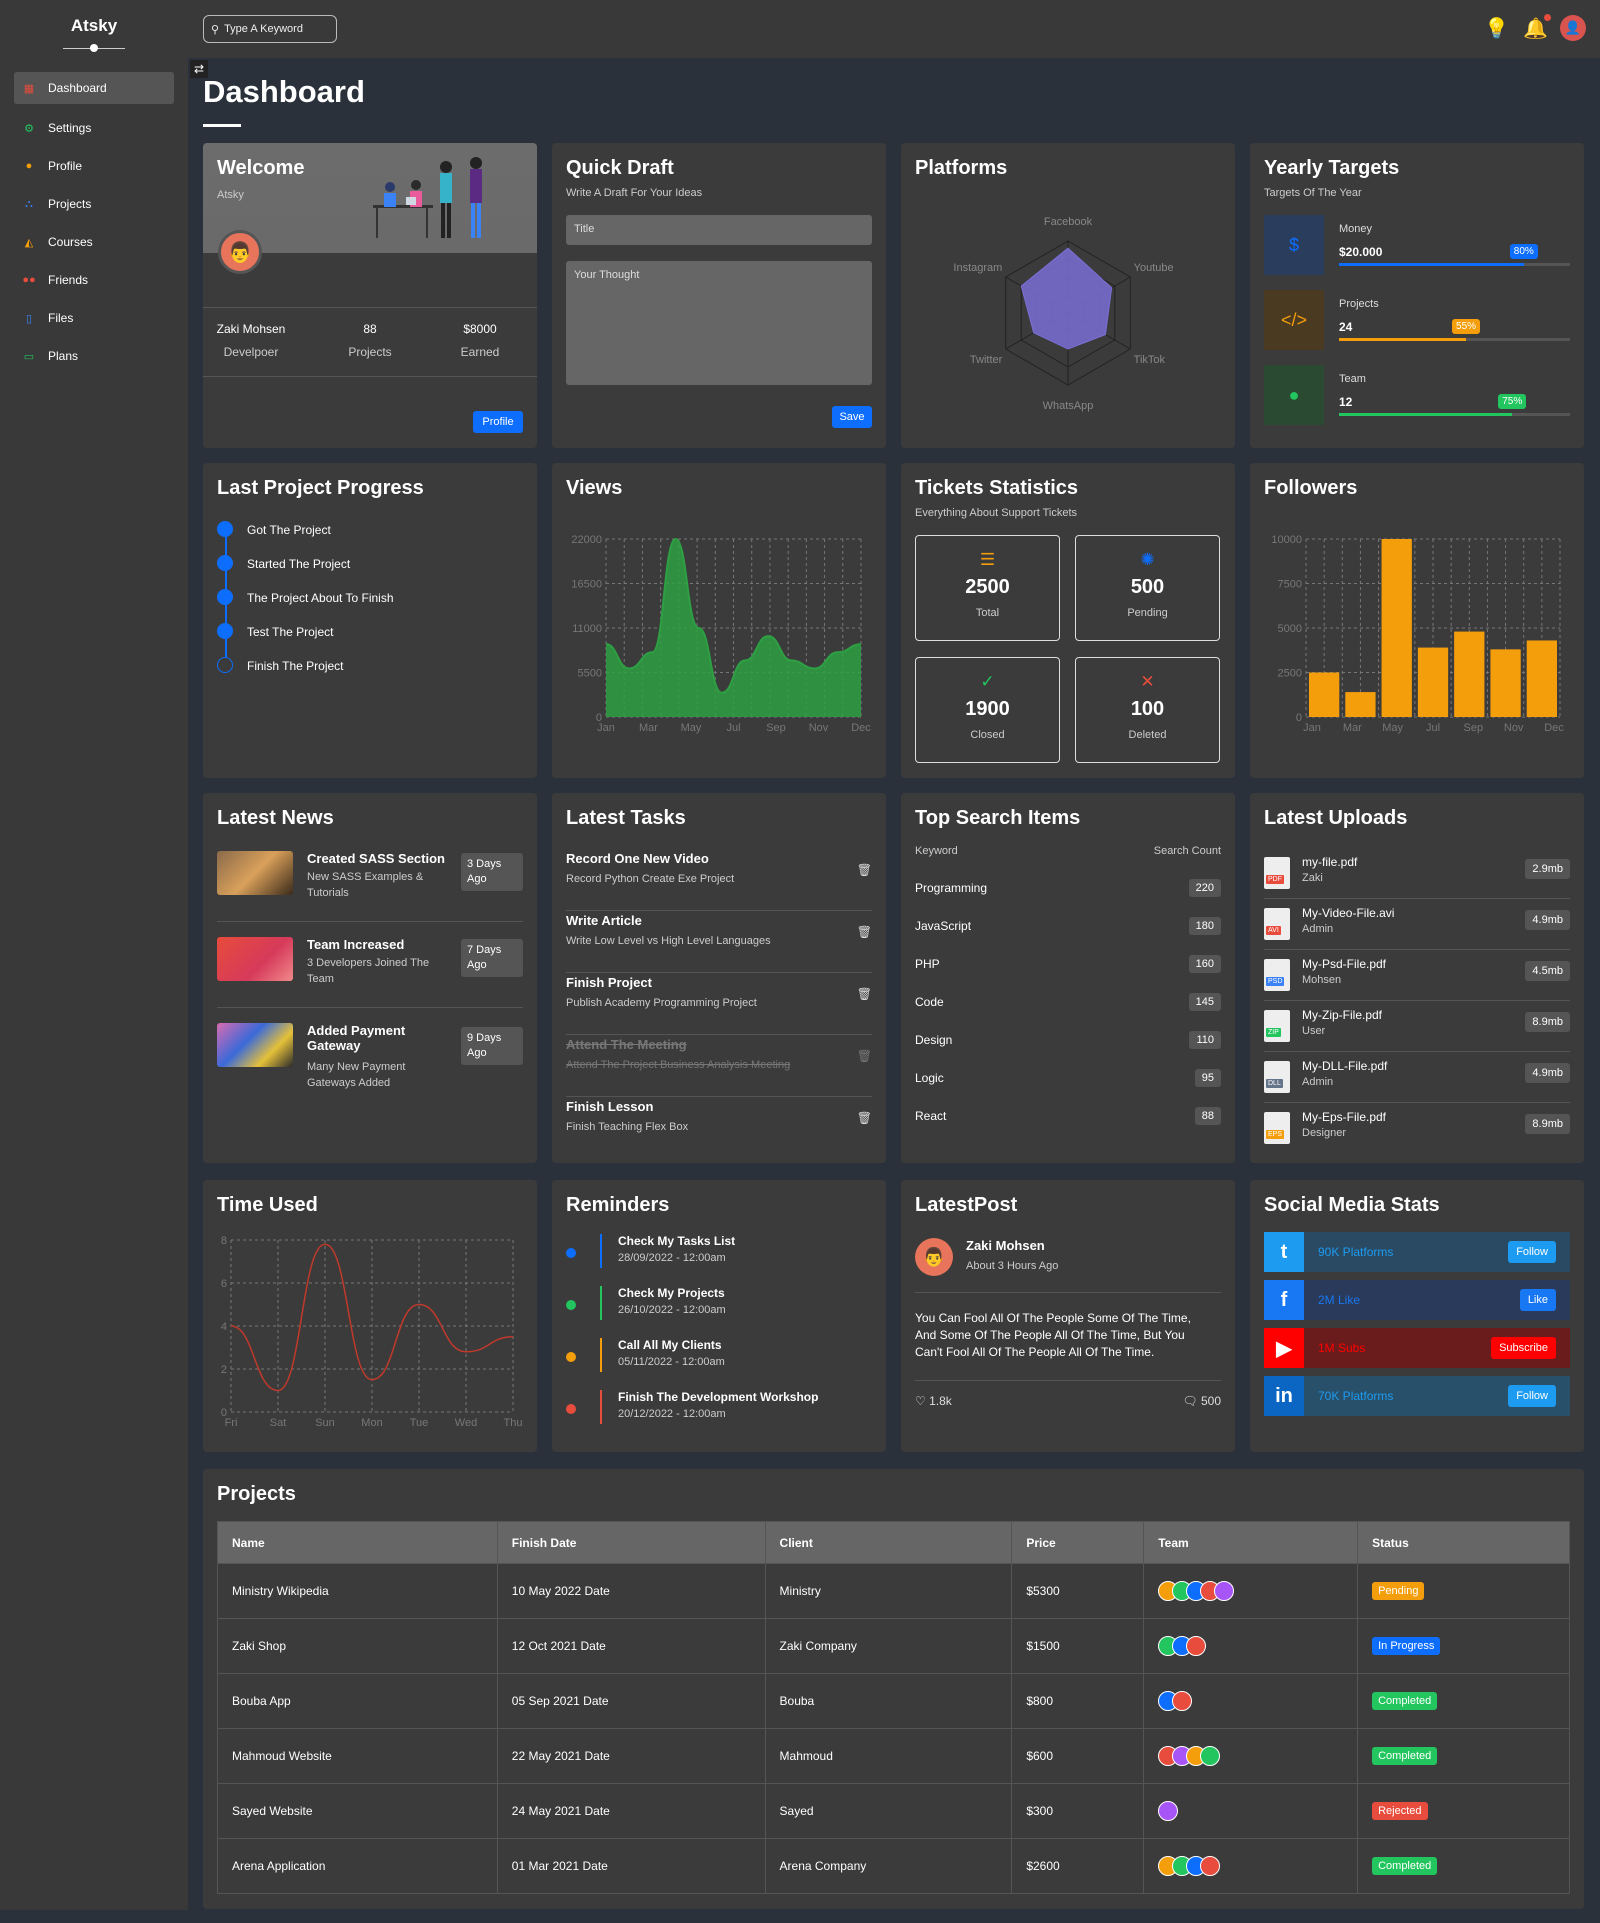  I want to click on check-circle-icon: ✓, so click(987, 681).